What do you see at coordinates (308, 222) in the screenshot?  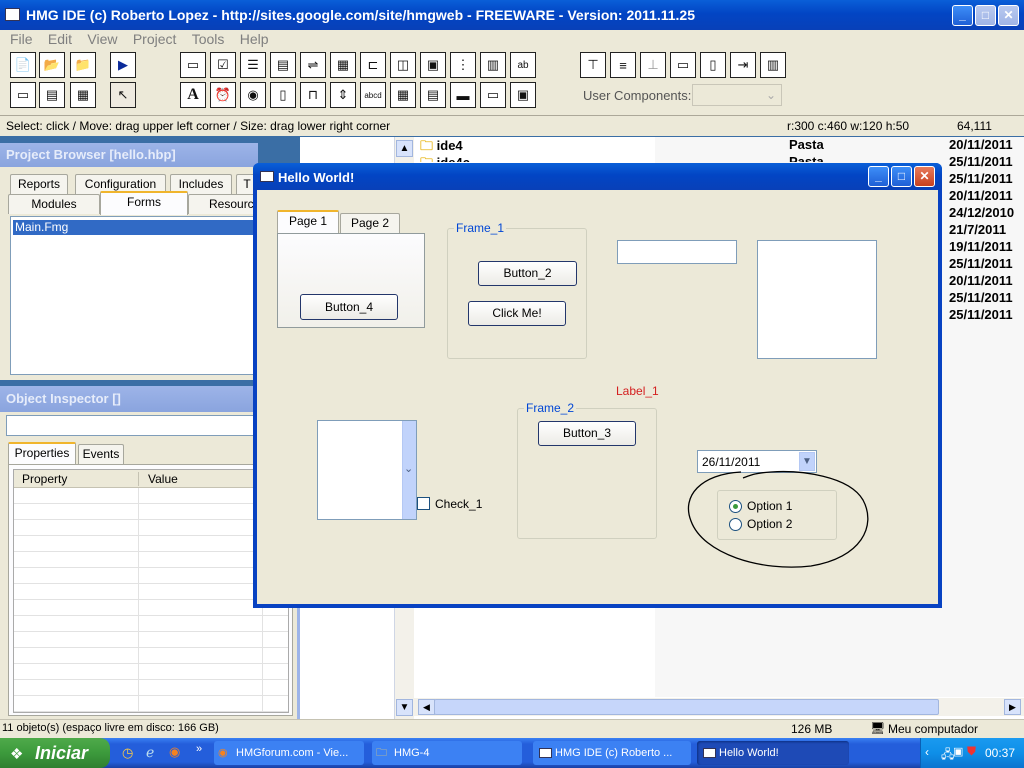 I see `tab-page1: Page 1` at bounding box center [308, 222].